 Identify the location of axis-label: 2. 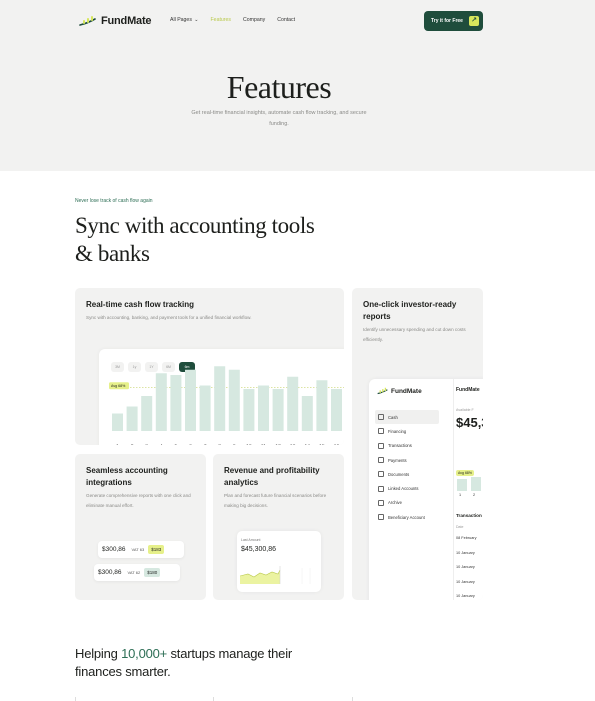
(474, 495).